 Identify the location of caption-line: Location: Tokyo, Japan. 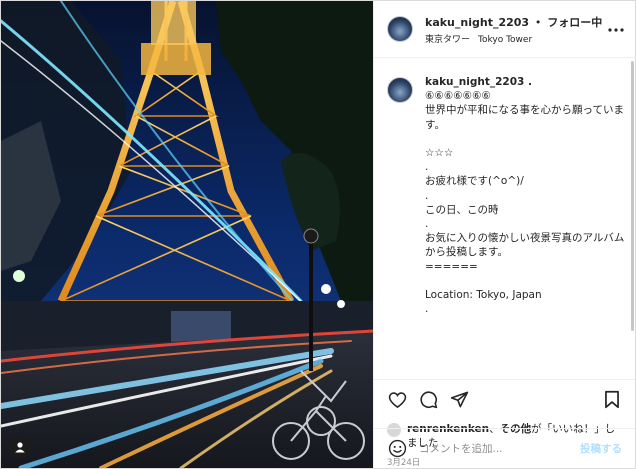
(483, 295).